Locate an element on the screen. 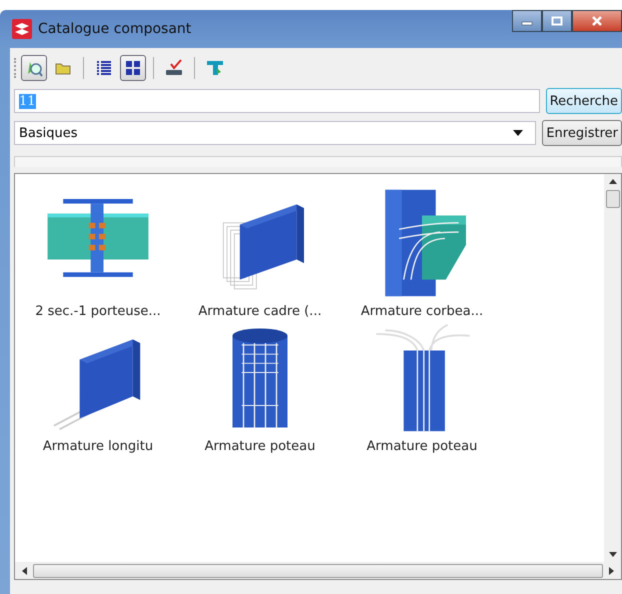  close-button is located at coordinates (597, 21).